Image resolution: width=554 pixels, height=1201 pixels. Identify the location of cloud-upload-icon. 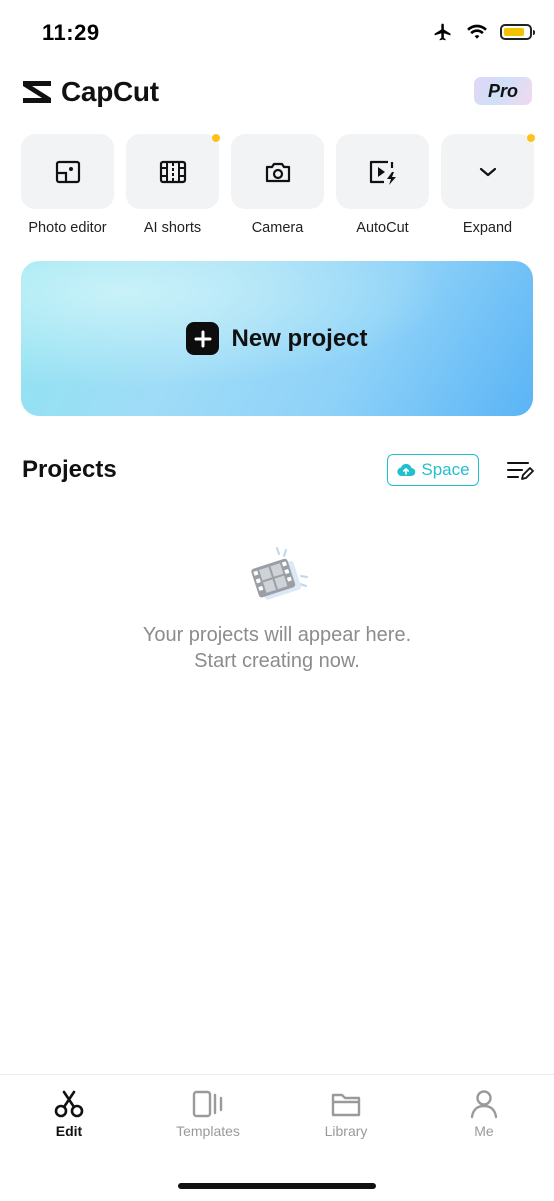
(406, 470).